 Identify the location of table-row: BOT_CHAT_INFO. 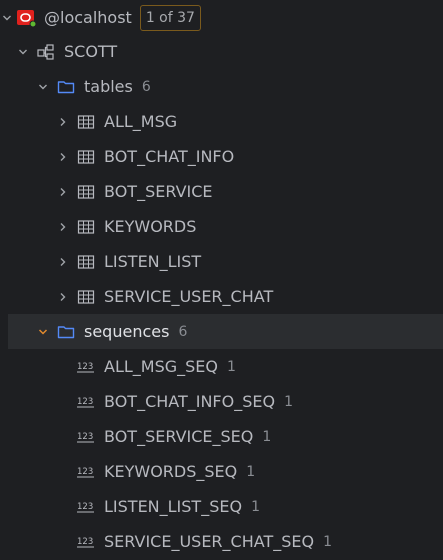
(221, 156).